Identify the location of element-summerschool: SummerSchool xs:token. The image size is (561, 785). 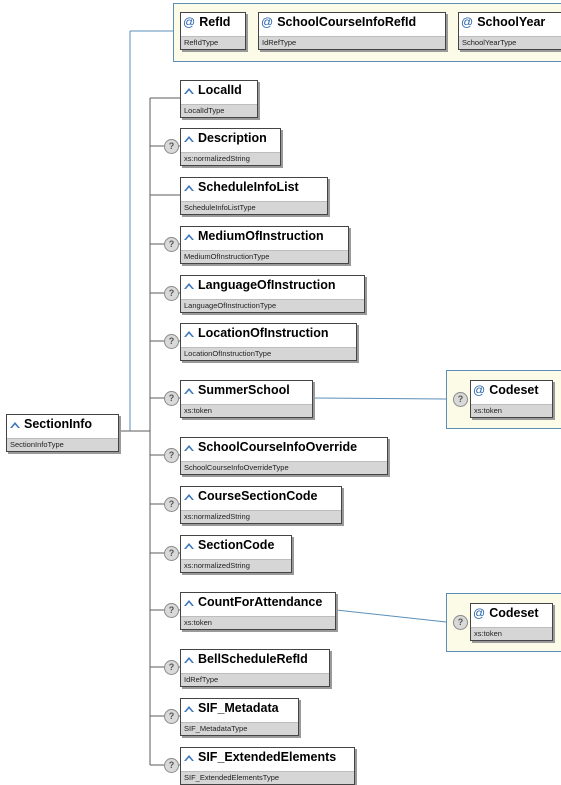
(246, 399).